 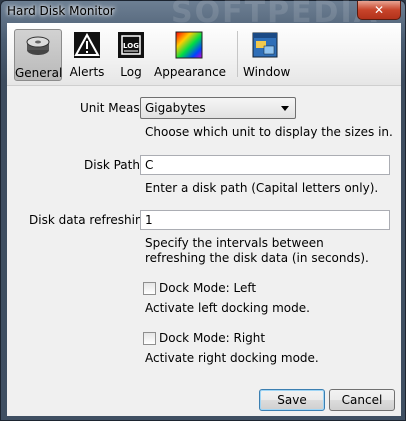 What do you see at coordinates (131, 72) in the screenshot?
I see `tab-log-label: Log` at bounding box center [131, 72].